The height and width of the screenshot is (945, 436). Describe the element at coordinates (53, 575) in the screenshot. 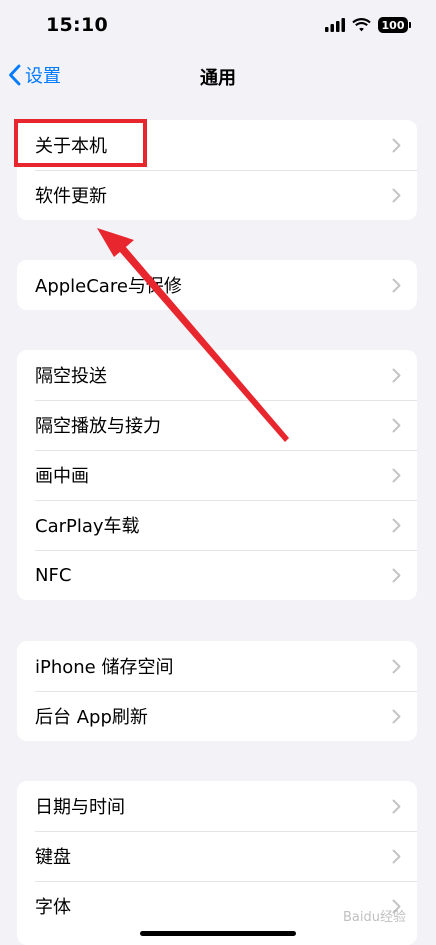

I see `row-label: NFC` at that location.